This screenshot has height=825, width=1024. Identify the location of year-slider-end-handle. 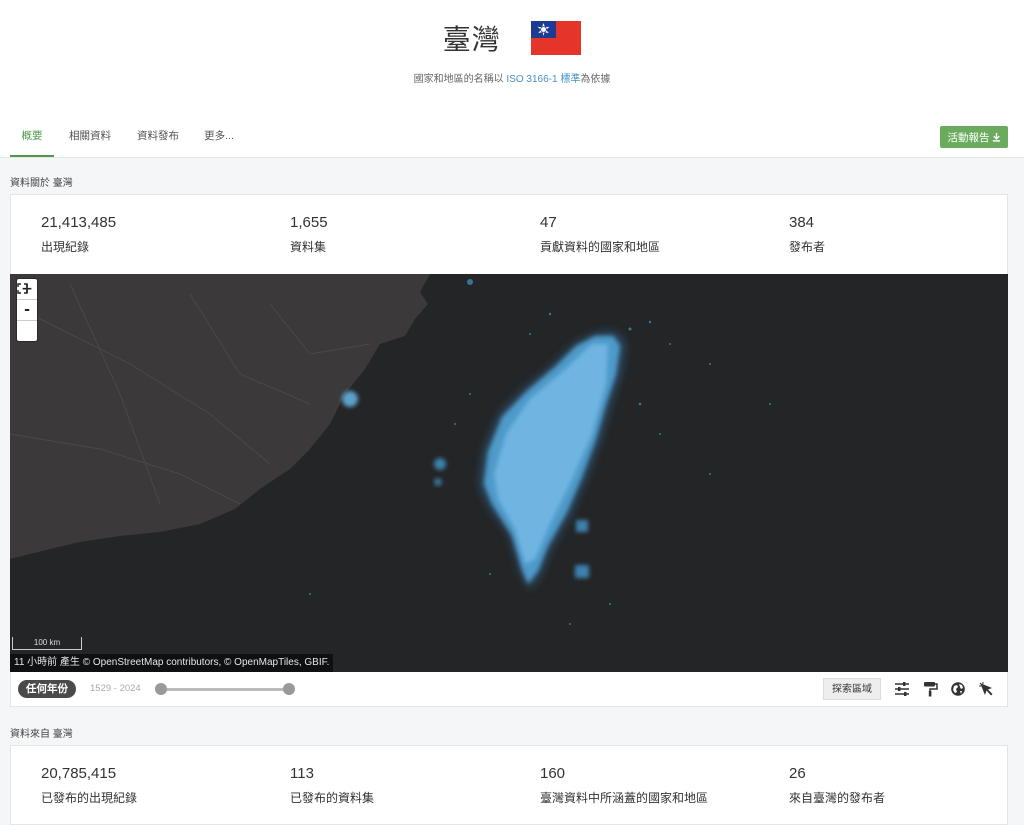
(289, 689).